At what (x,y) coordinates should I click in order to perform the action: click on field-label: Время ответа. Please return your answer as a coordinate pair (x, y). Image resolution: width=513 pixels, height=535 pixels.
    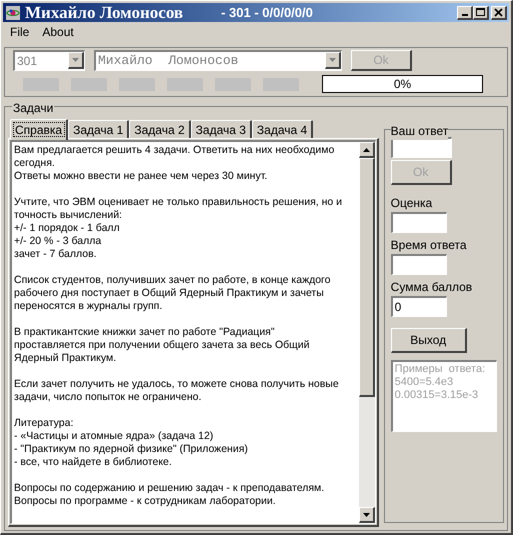
    Looking at the image, I should click on (429, 245).